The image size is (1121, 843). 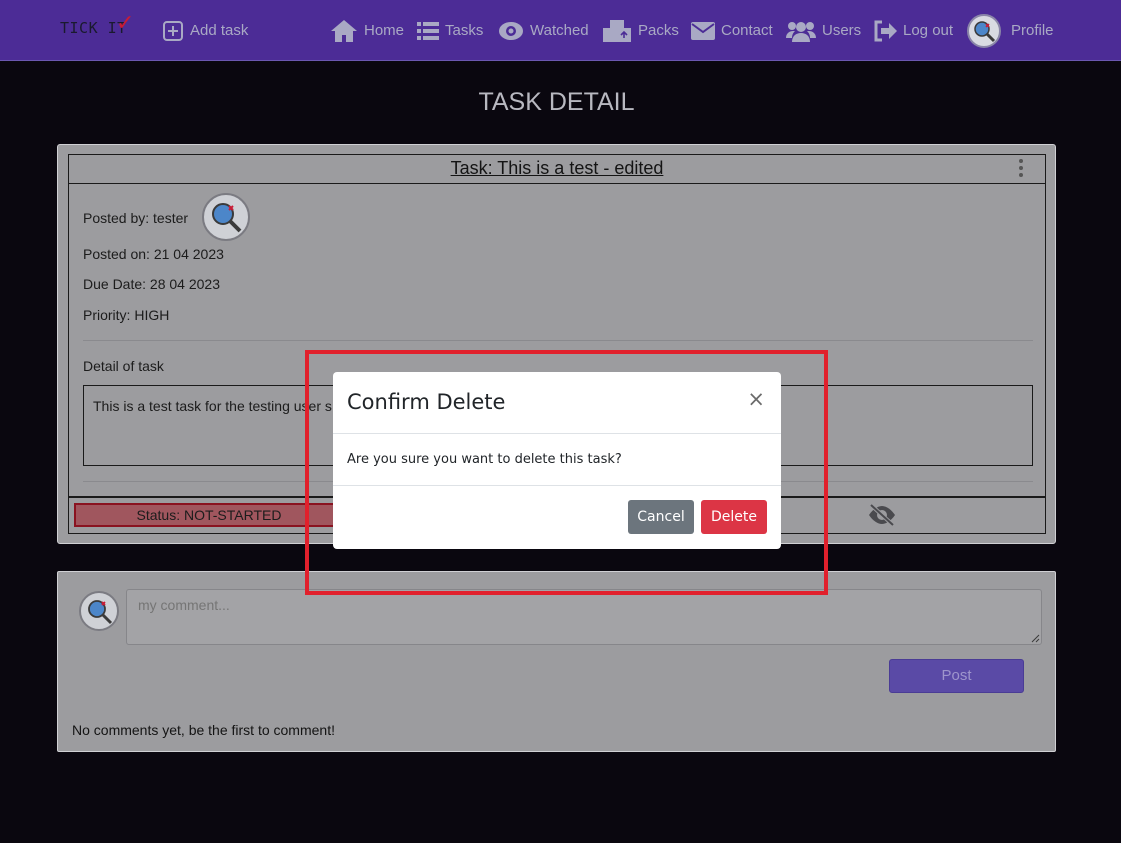 What do you see at coordinates (747, 30) in the screenshot?
I see `nav-contact-label: Contact` at bounding box center [747, 30].